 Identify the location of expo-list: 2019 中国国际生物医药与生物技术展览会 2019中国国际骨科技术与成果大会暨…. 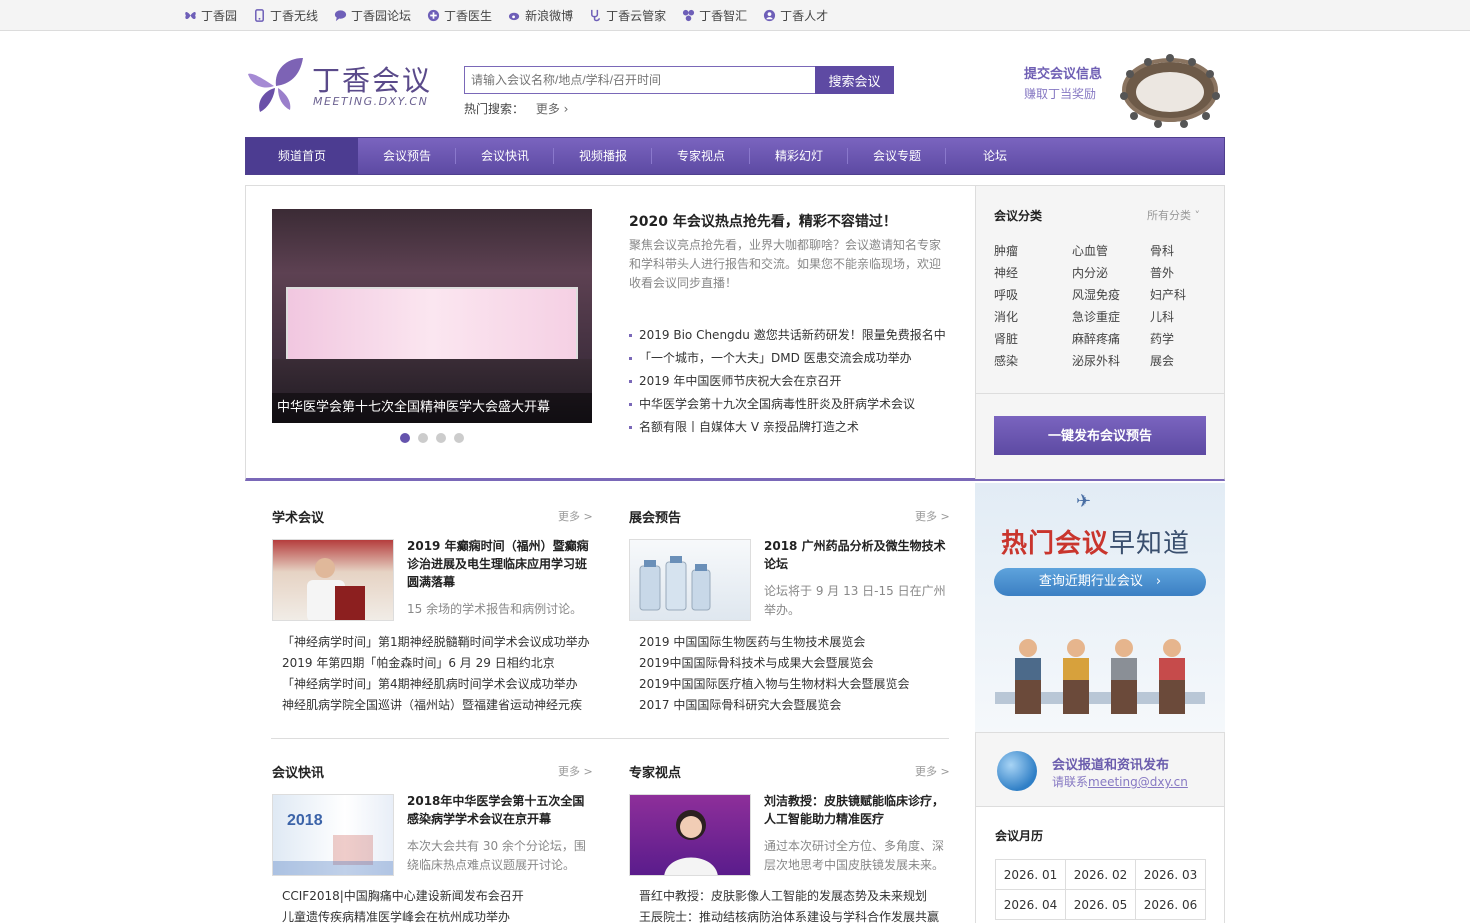
(774, 674).